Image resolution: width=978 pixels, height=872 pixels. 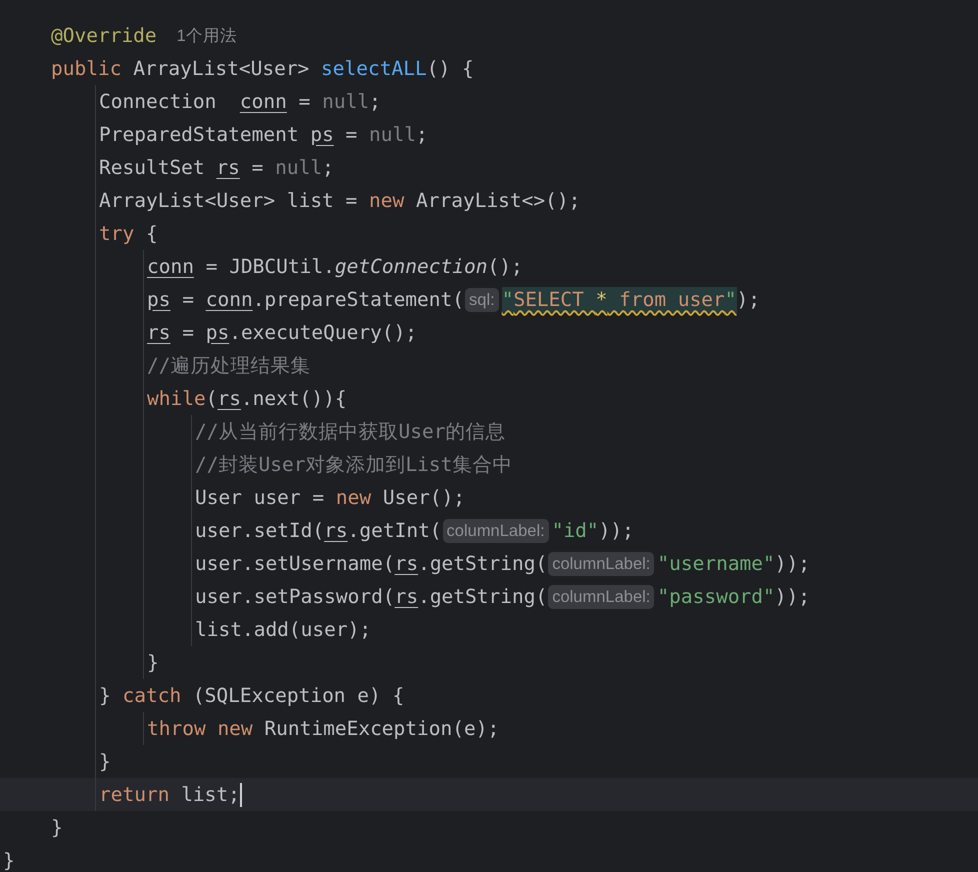 What do you see at coordinates (282, 333) in the screenshot?
I see `code-text: rs = ps.executeQuery();` at bounding box center [282, 333].